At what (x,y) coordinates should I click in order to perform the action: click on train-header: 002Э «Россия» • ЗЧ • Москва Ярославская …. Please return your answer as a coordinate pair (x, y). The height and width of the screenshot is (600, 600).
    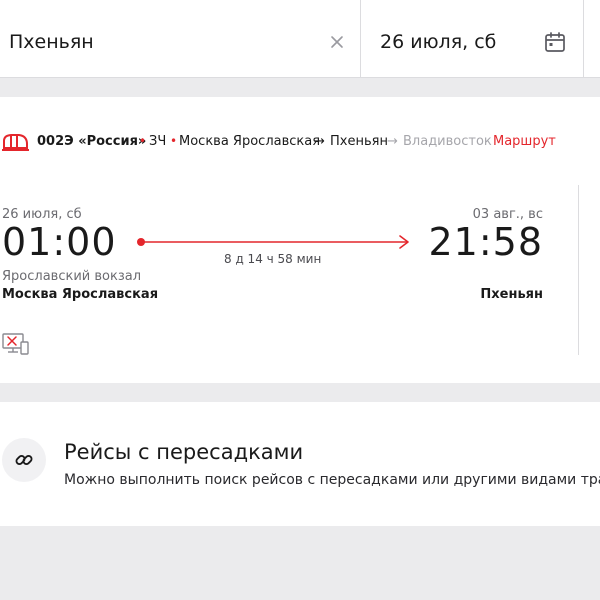
    Looking at the image, I should click on (300, 142).